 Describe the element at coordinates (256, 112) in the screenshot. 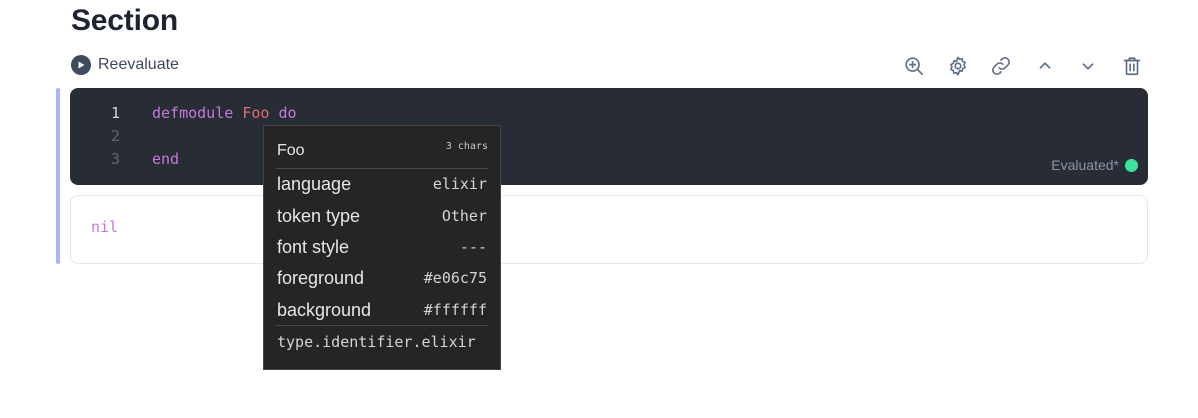

I see `module-token: Foo` at that location.